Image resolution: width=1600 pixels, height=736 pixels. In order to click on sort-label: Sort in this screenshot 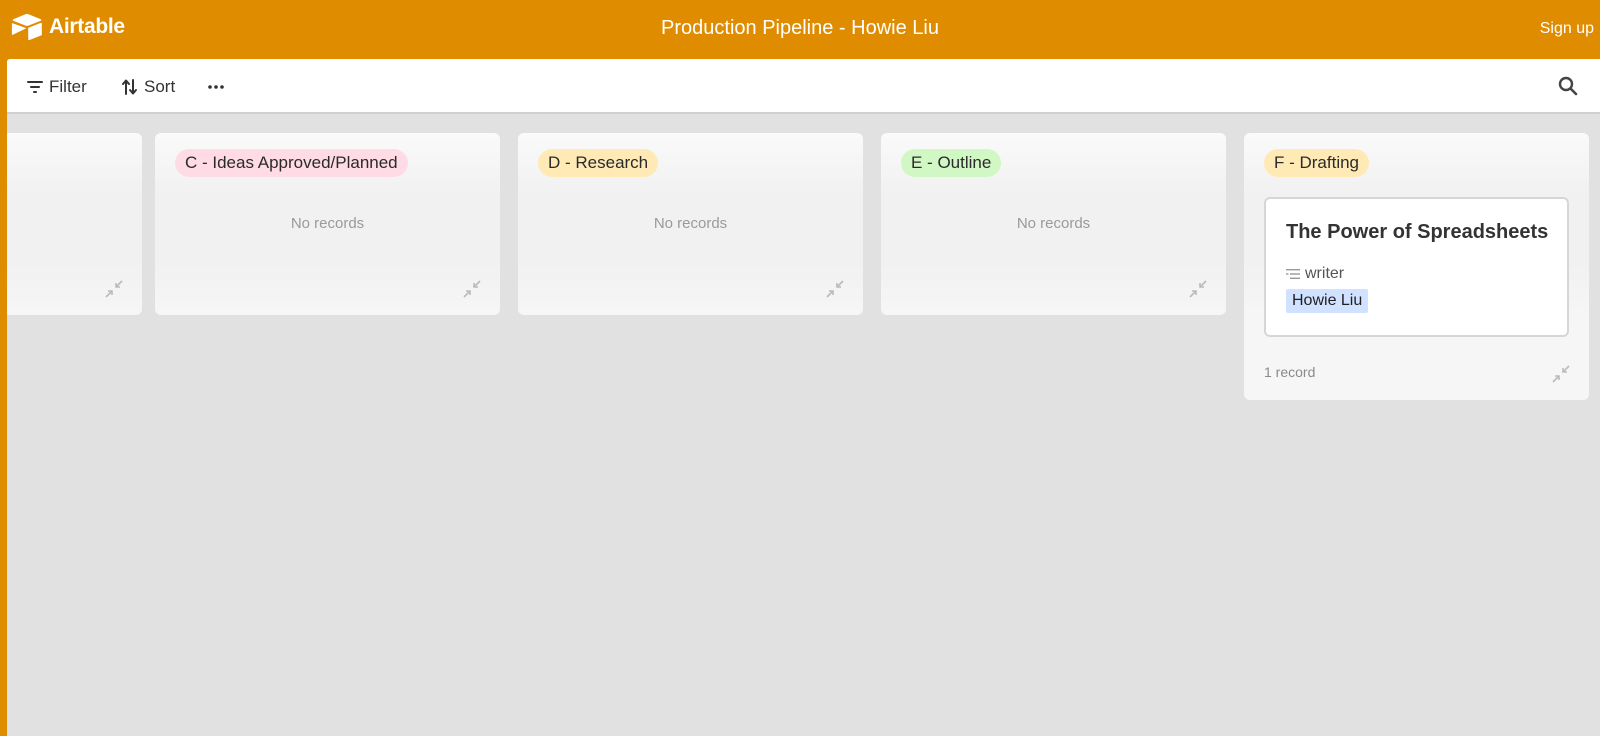, I will do `click(160, 86)`.